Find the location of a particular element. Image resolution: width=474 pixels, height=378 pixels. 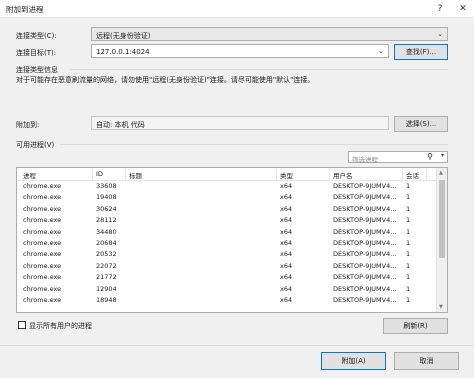

close-button: ✕ is located at coordinates (463, 9).